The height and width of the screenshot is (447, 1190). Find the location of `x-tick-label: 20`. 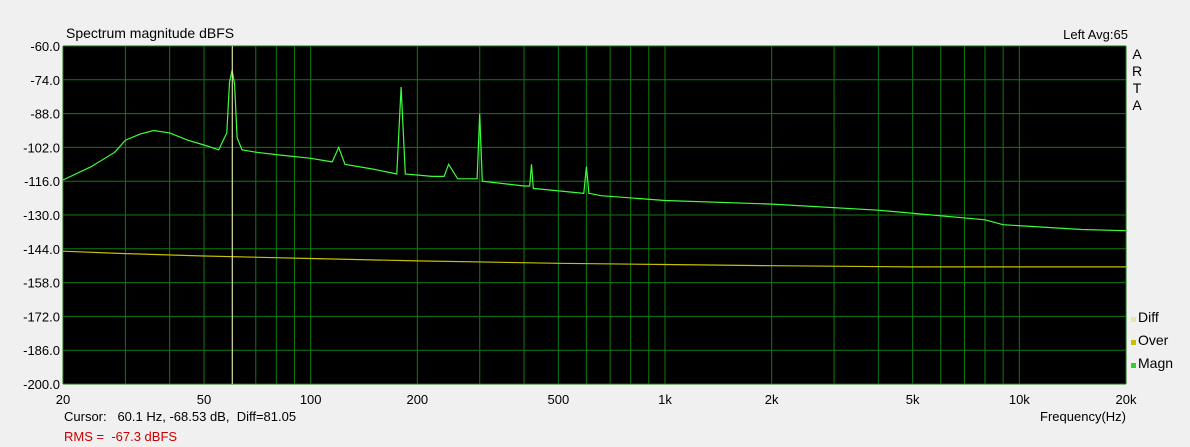

x-tick-label: 20 is located at coordinates (63, 399).